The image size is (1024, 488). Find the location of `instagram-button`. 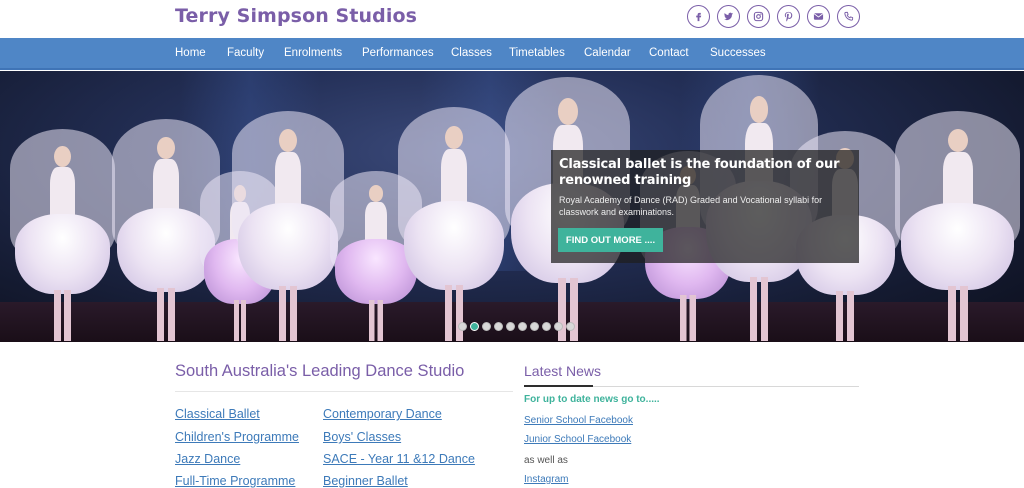

instagram-button is located at coordinates (758, 16).